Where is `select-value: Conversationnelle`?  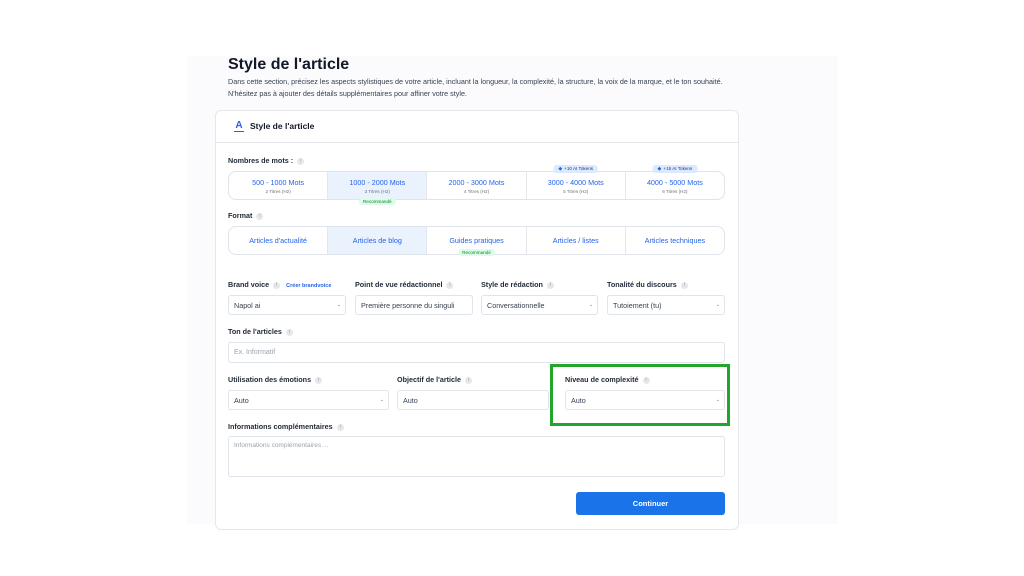 select-value: Conversationnelle is located at coordinates (516, 305).